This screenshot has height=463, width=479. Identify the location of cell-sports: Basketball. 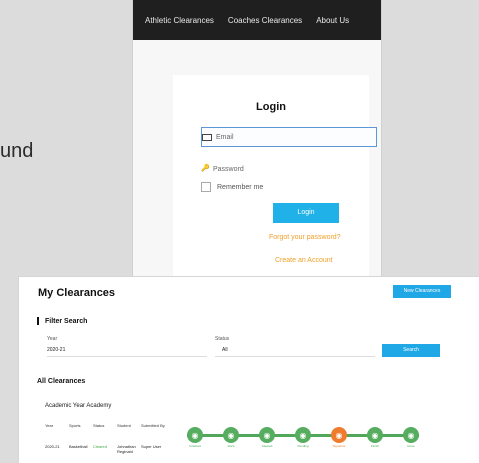
(78, 446).